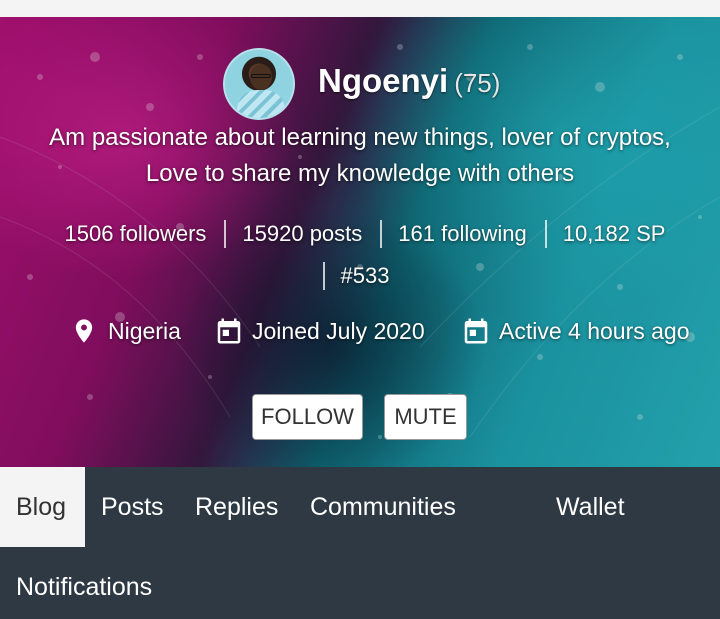 The width and height of the screenshot is (720, 619). Describe the element at coordinates (259, 84) in the screenshot. I see `avatar` at that location.